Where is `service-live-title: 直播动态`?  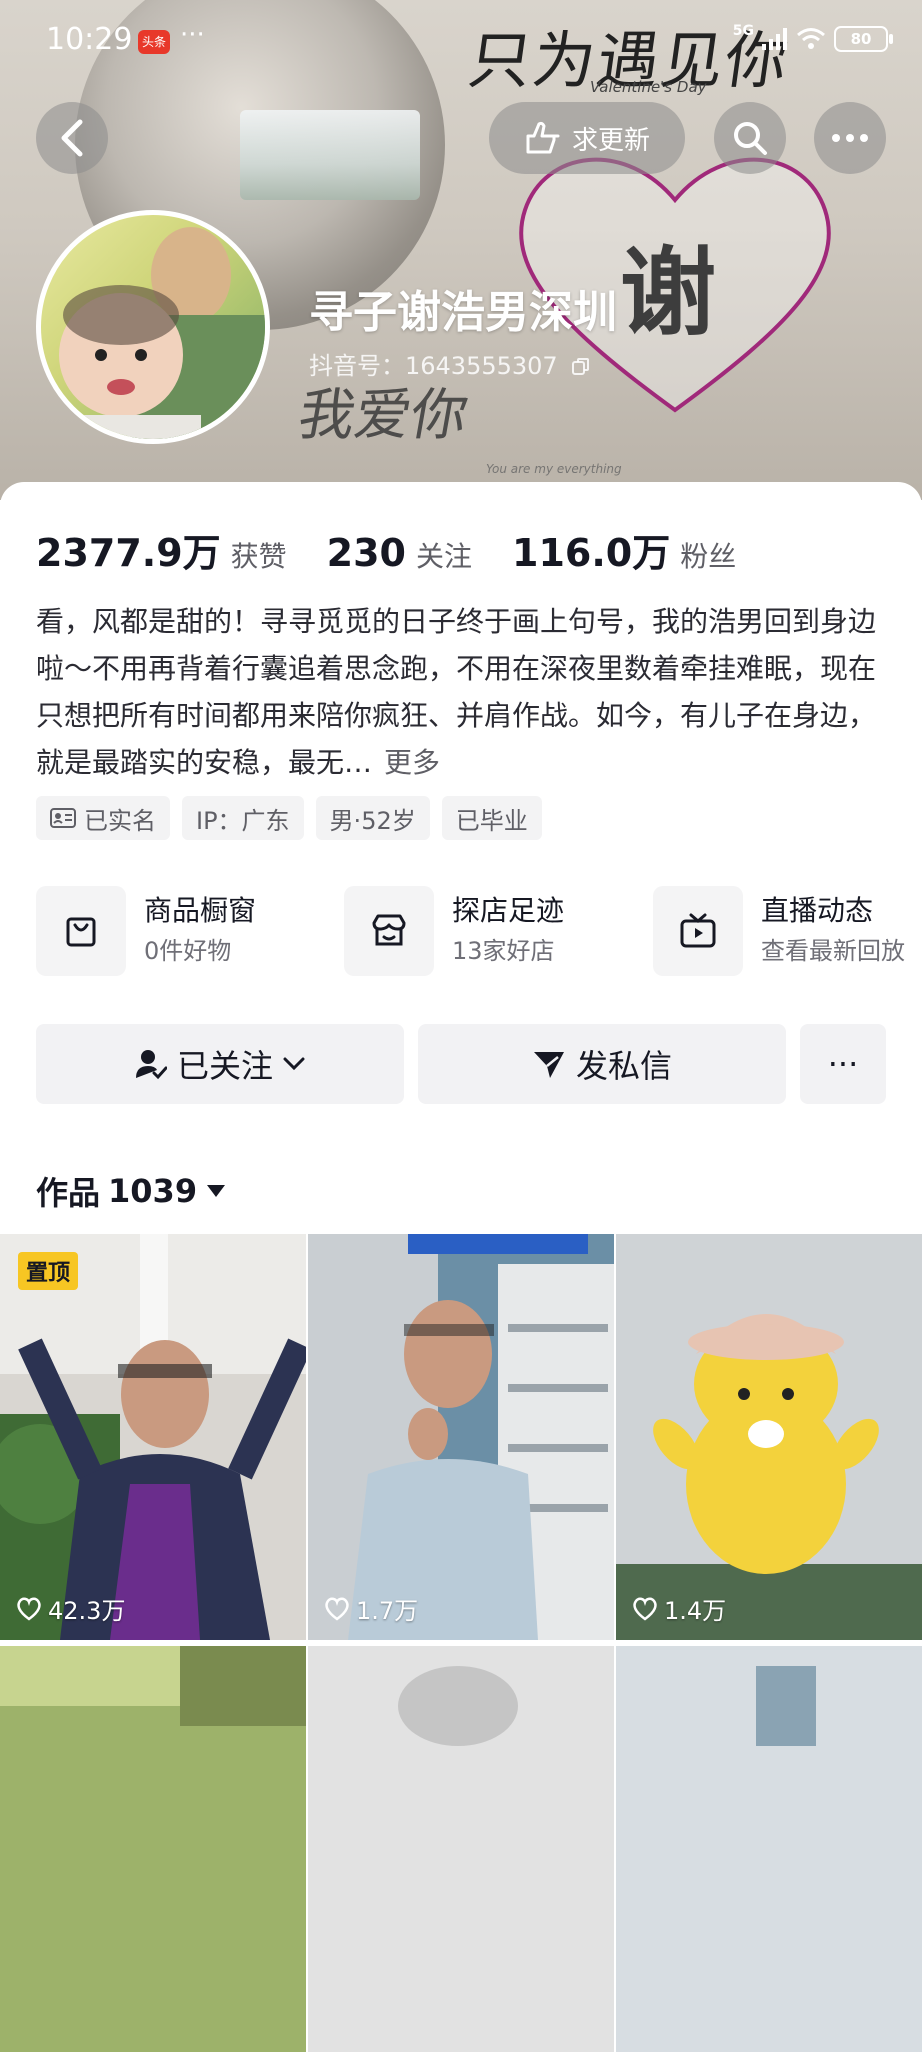 service-live-title: 直播动态 is located at coordinates (817, 910).